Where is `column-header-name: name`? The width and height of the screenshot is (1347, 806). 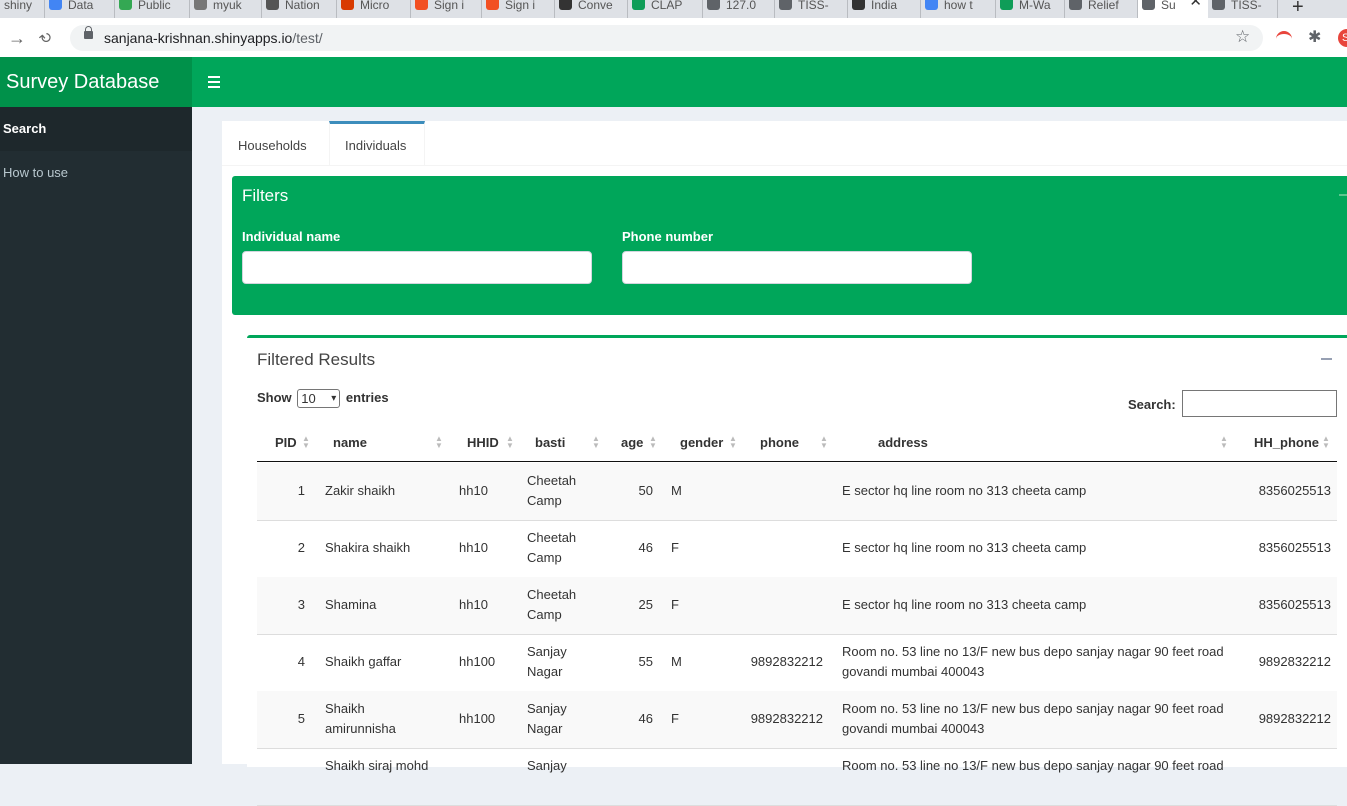 column-header-name: name is located at coordinates (350, 442).